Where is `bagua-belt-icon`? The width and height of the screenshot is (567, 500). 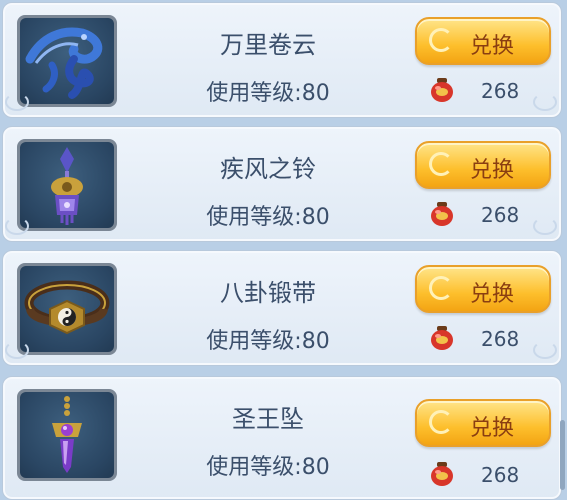
bagua-belt-icon is located at coordinates (67, 307).